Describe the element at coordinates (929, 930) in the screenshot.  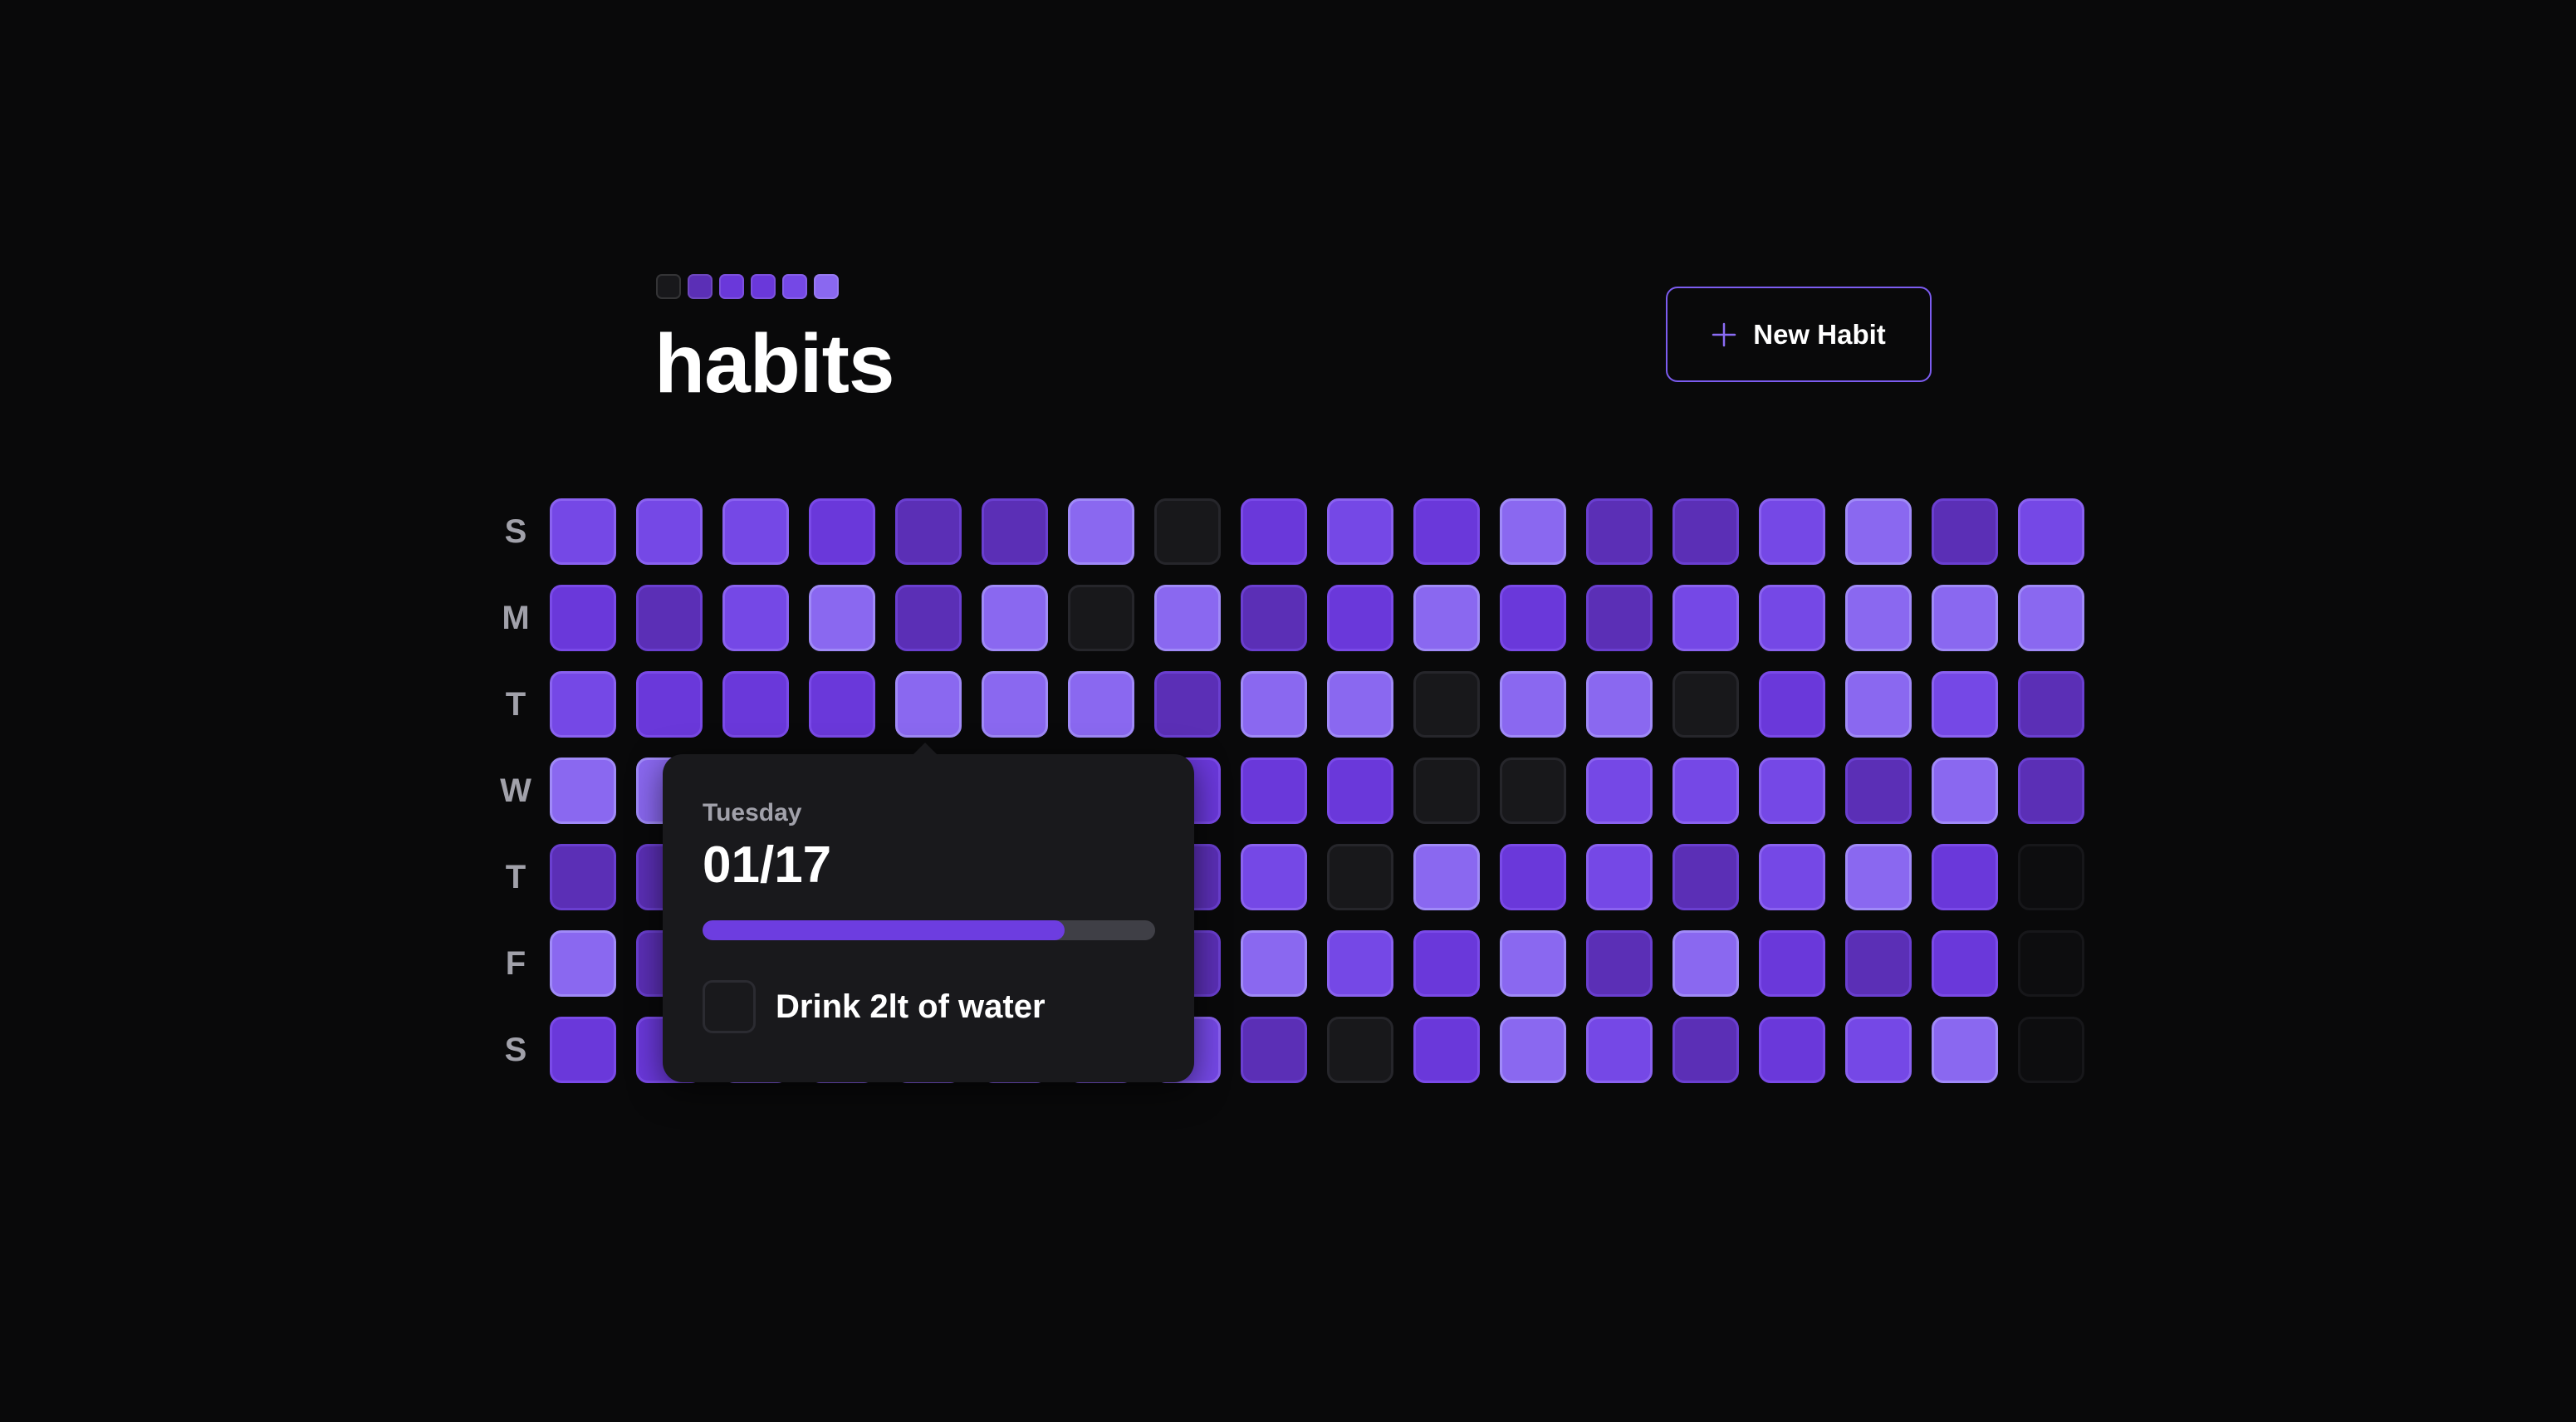
I see `day-progress-bar` at that location.